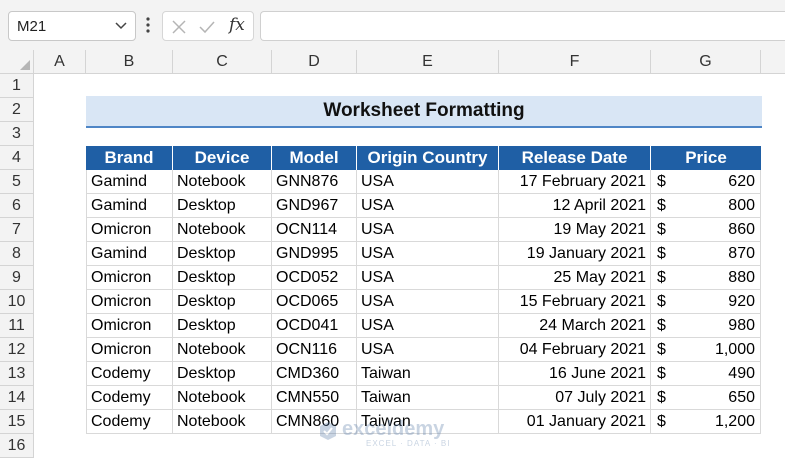 The height and width of the screenshot is (467, 785). I want to click on price-cell: $920, so click(706, 302).